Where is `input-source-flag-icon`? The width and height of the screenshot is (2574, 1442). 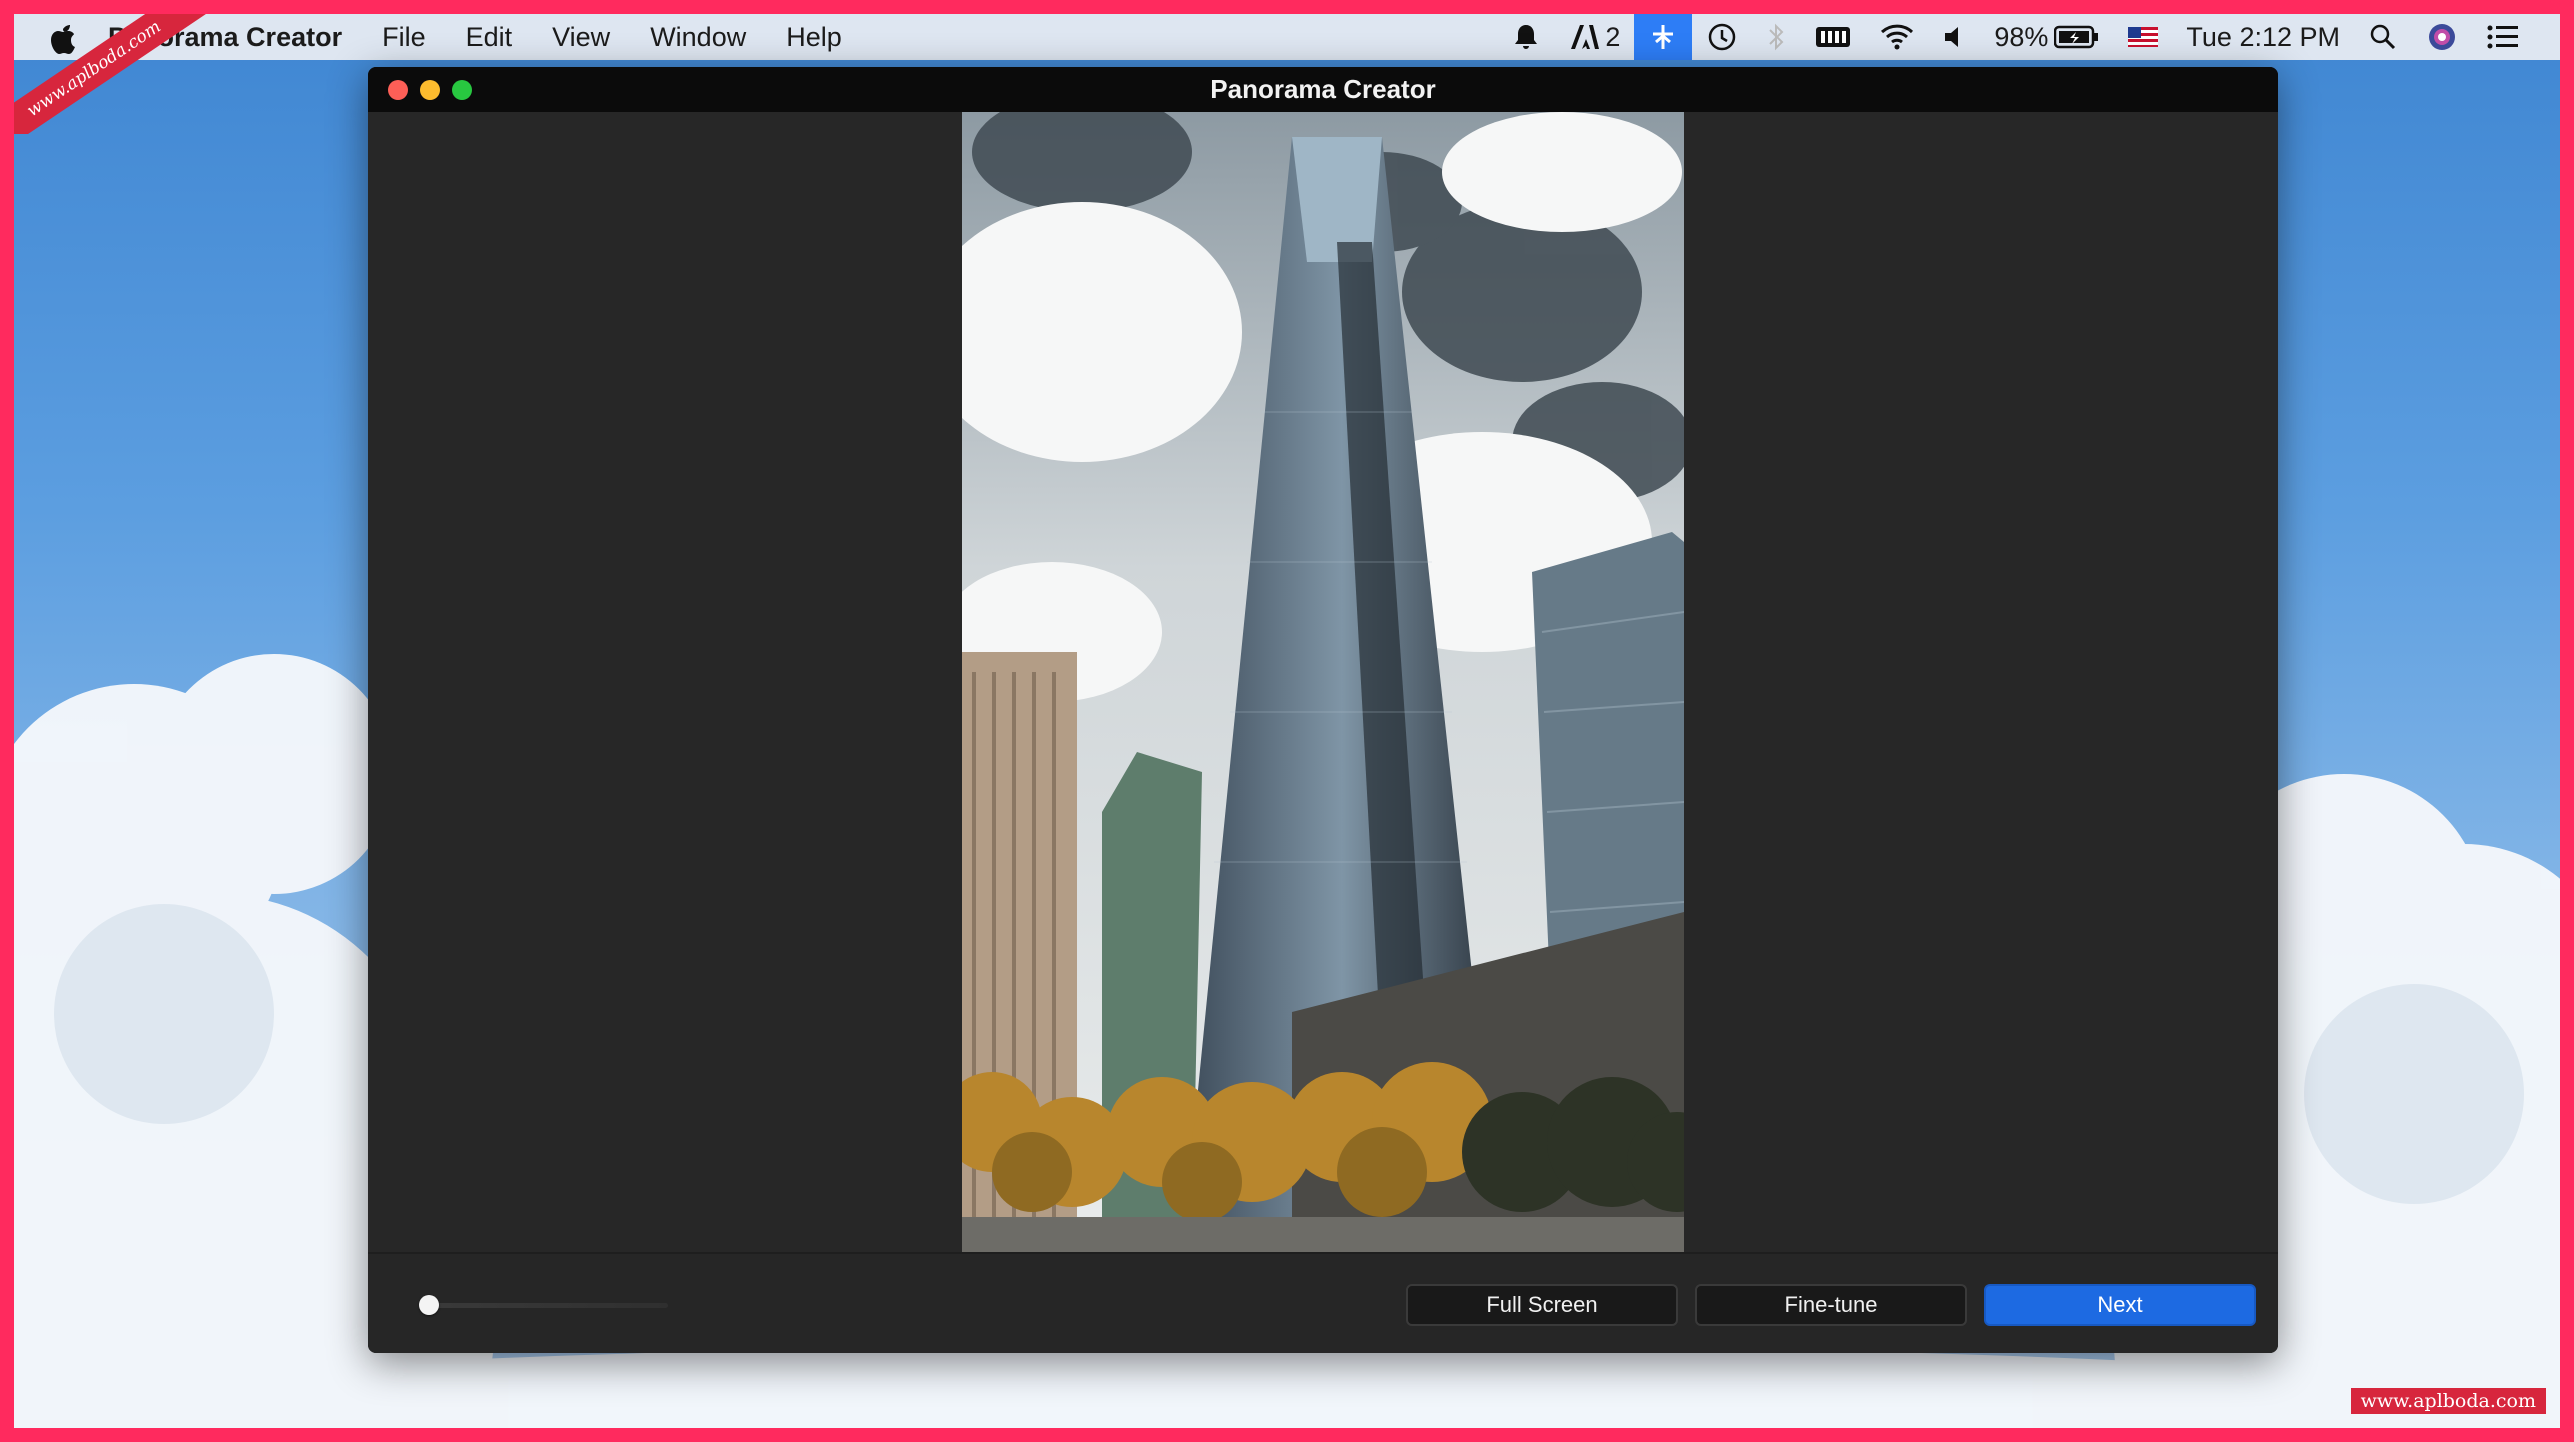 input-source-flag-icon is located at coordinates (2143, 37).